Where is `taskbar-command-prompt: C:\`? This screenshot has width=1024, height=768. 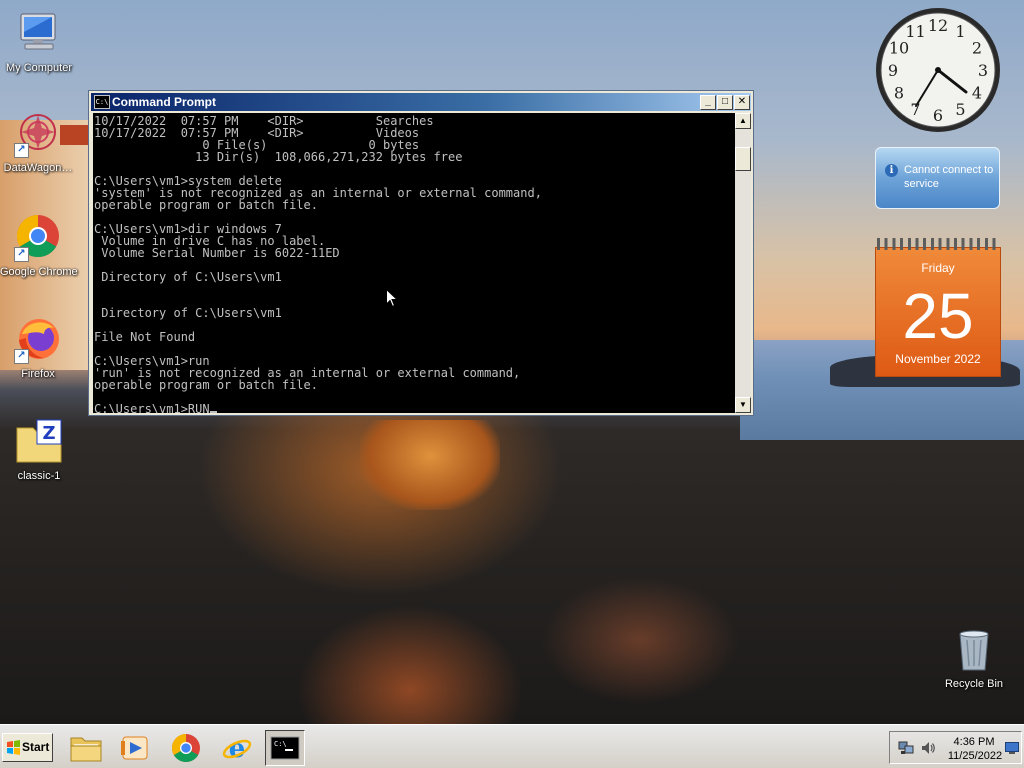 taskbar-command-prompt: C:\ is located at coordinates (285, 748).